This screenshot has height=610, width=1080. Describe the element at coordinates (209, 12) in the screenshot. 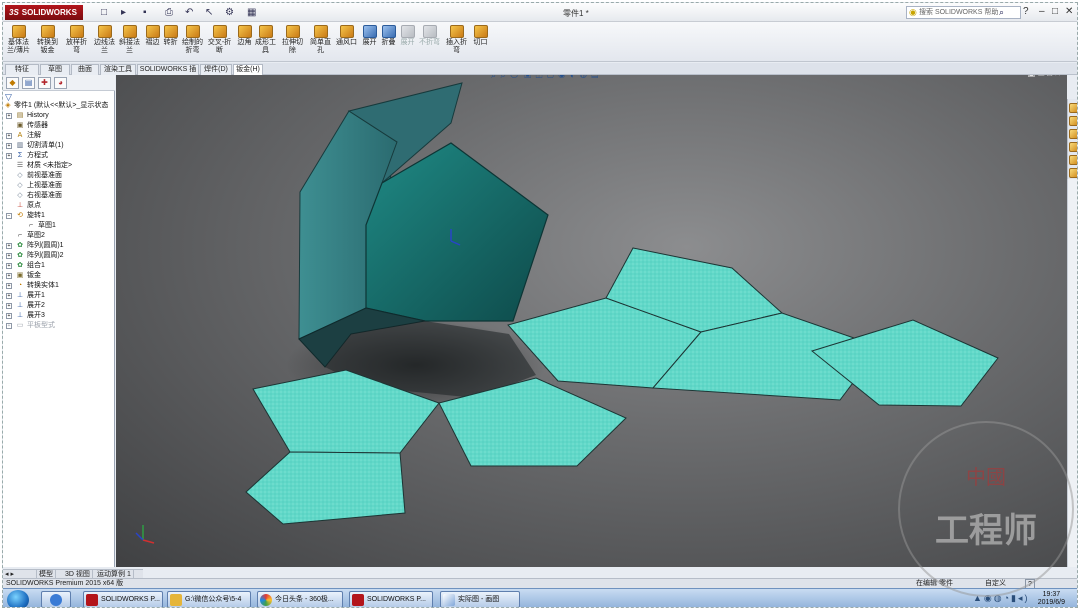

I see `select-icon: ↖` at that location.